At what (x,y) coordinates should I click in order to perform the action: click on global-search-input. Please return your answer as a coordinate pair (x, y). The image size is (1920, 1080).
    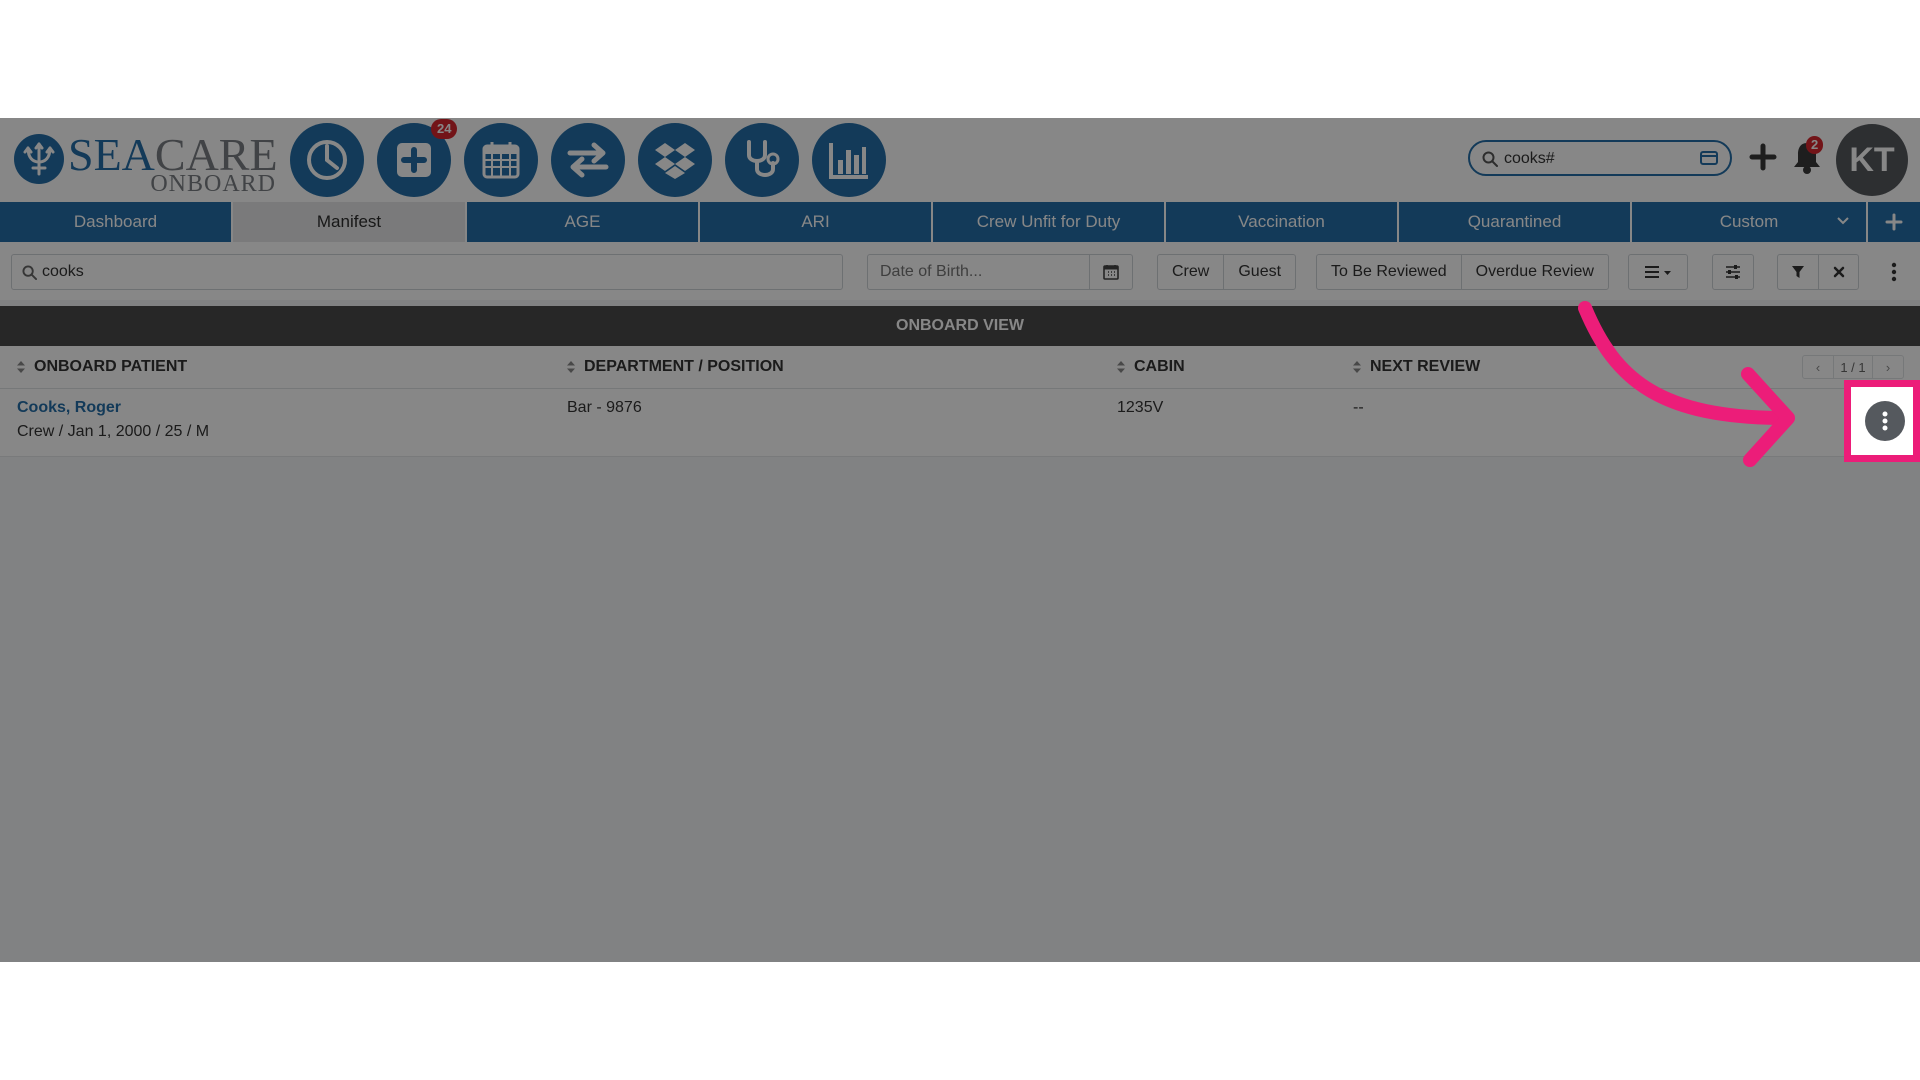
    Looking at the image, I should click on (1594, 159).